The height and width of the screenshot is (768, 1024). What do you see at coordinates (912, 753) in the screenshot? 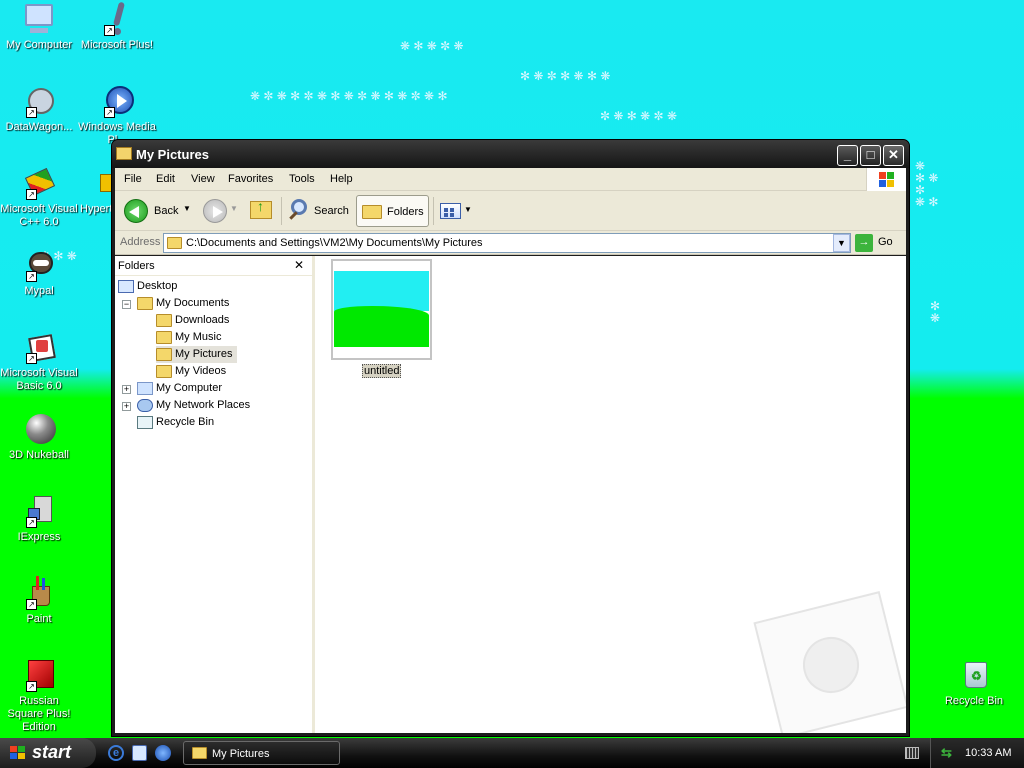
I see `keyboard-icon` at bounding box center [912, 753].